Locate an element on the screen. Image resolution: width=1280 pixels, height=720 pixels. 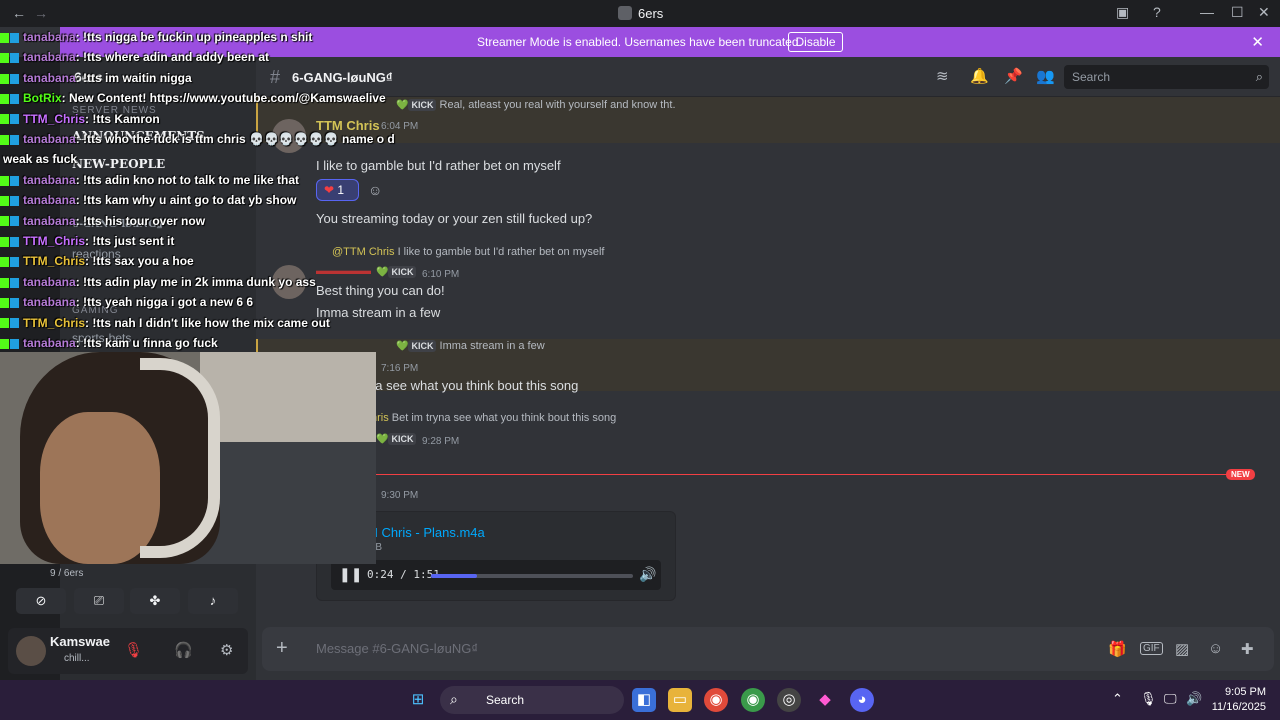
pin-icon: 📌 is located at coordinates (1013, 76).